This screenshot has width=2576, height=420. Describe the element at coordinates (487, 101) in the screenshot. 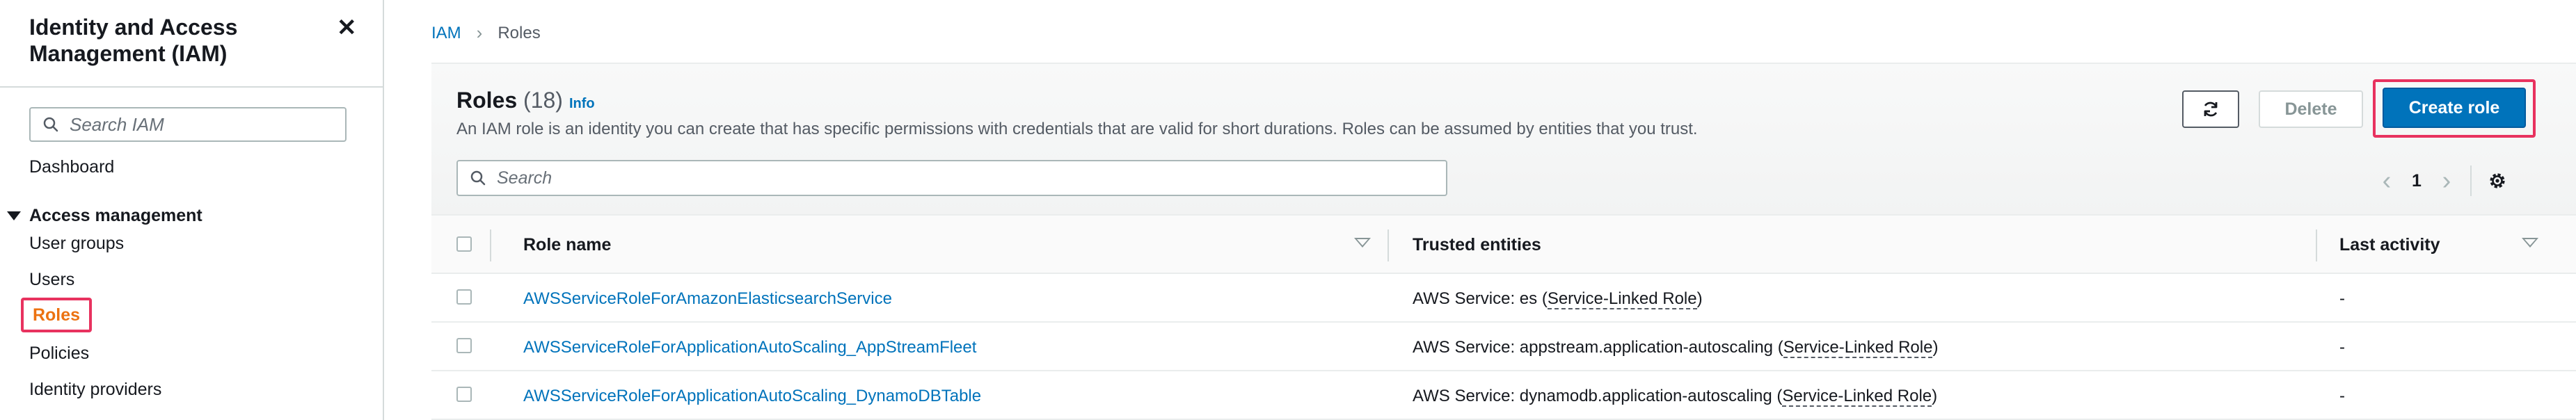

I see `page-title-text: Roles` at that location.